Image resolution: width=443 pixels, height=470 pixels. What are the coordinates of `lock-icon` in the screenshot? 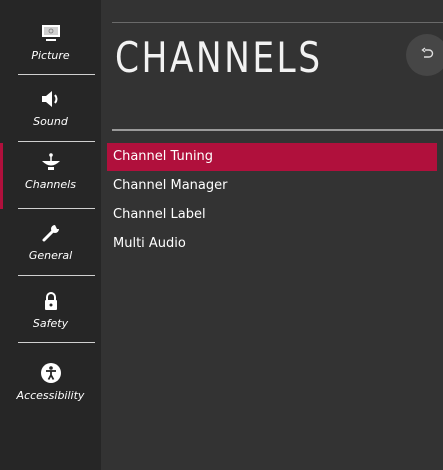 It's located at (50, 301).